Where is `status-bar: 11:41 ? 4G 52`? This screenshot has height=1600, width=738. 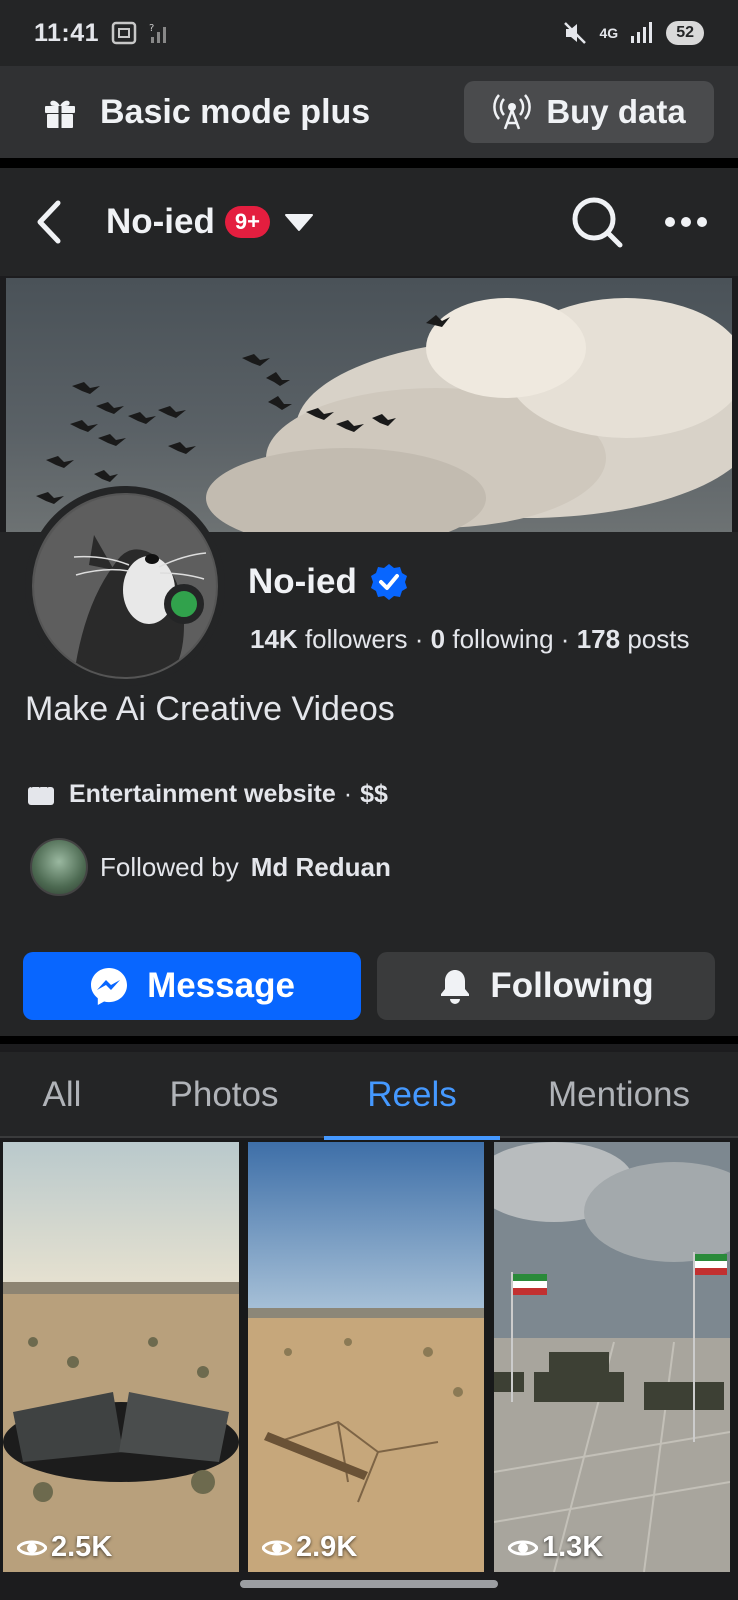 status-bar: 11:41 ? 4G 52 is located at coordinates (369, 33).